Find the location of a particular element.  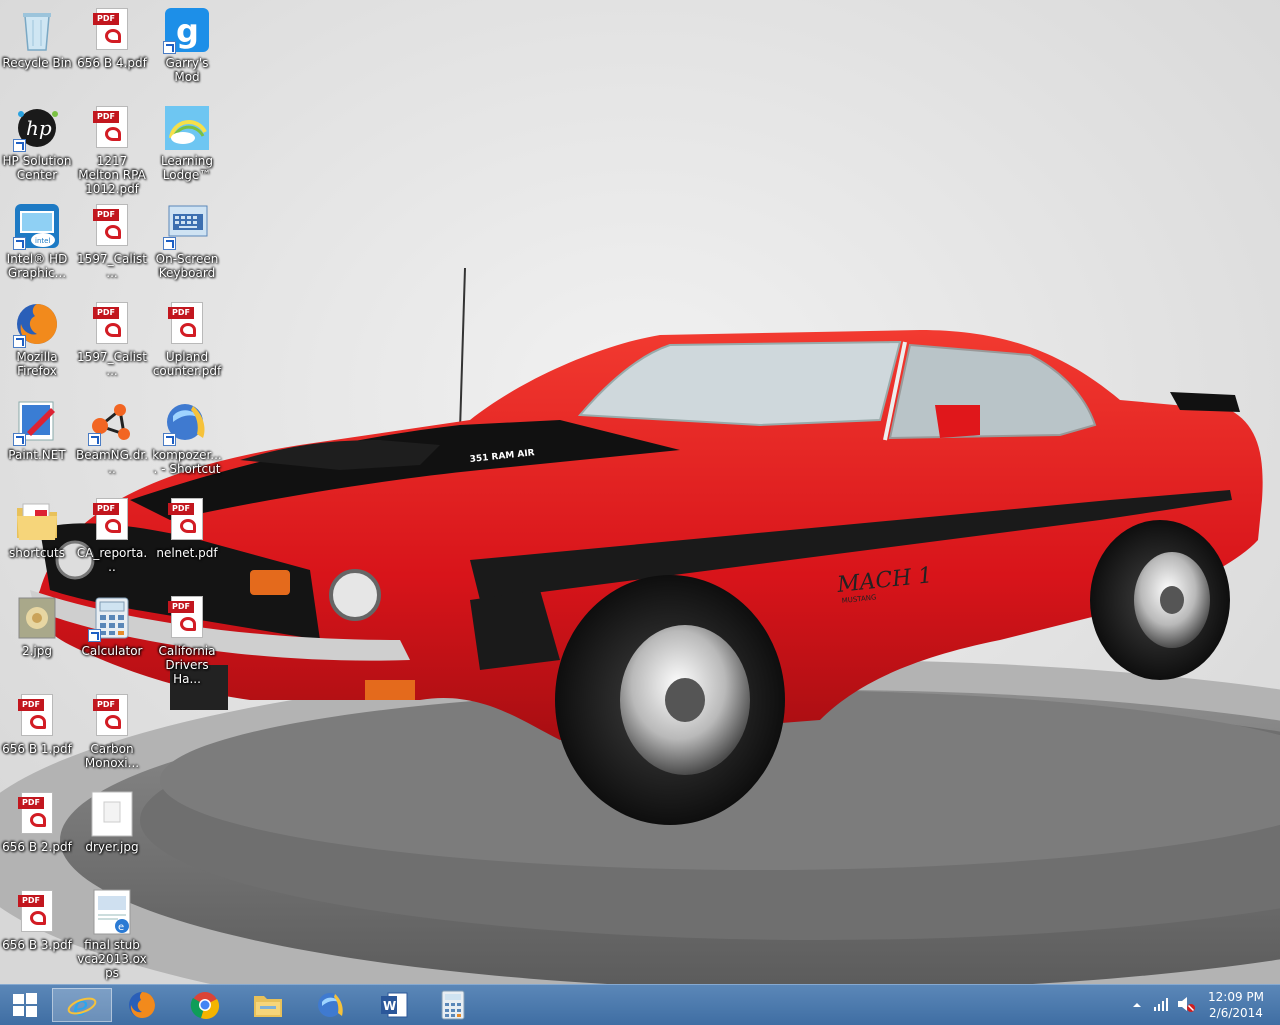

icon-label: 2.jpg is located at coordinates (37, 651).